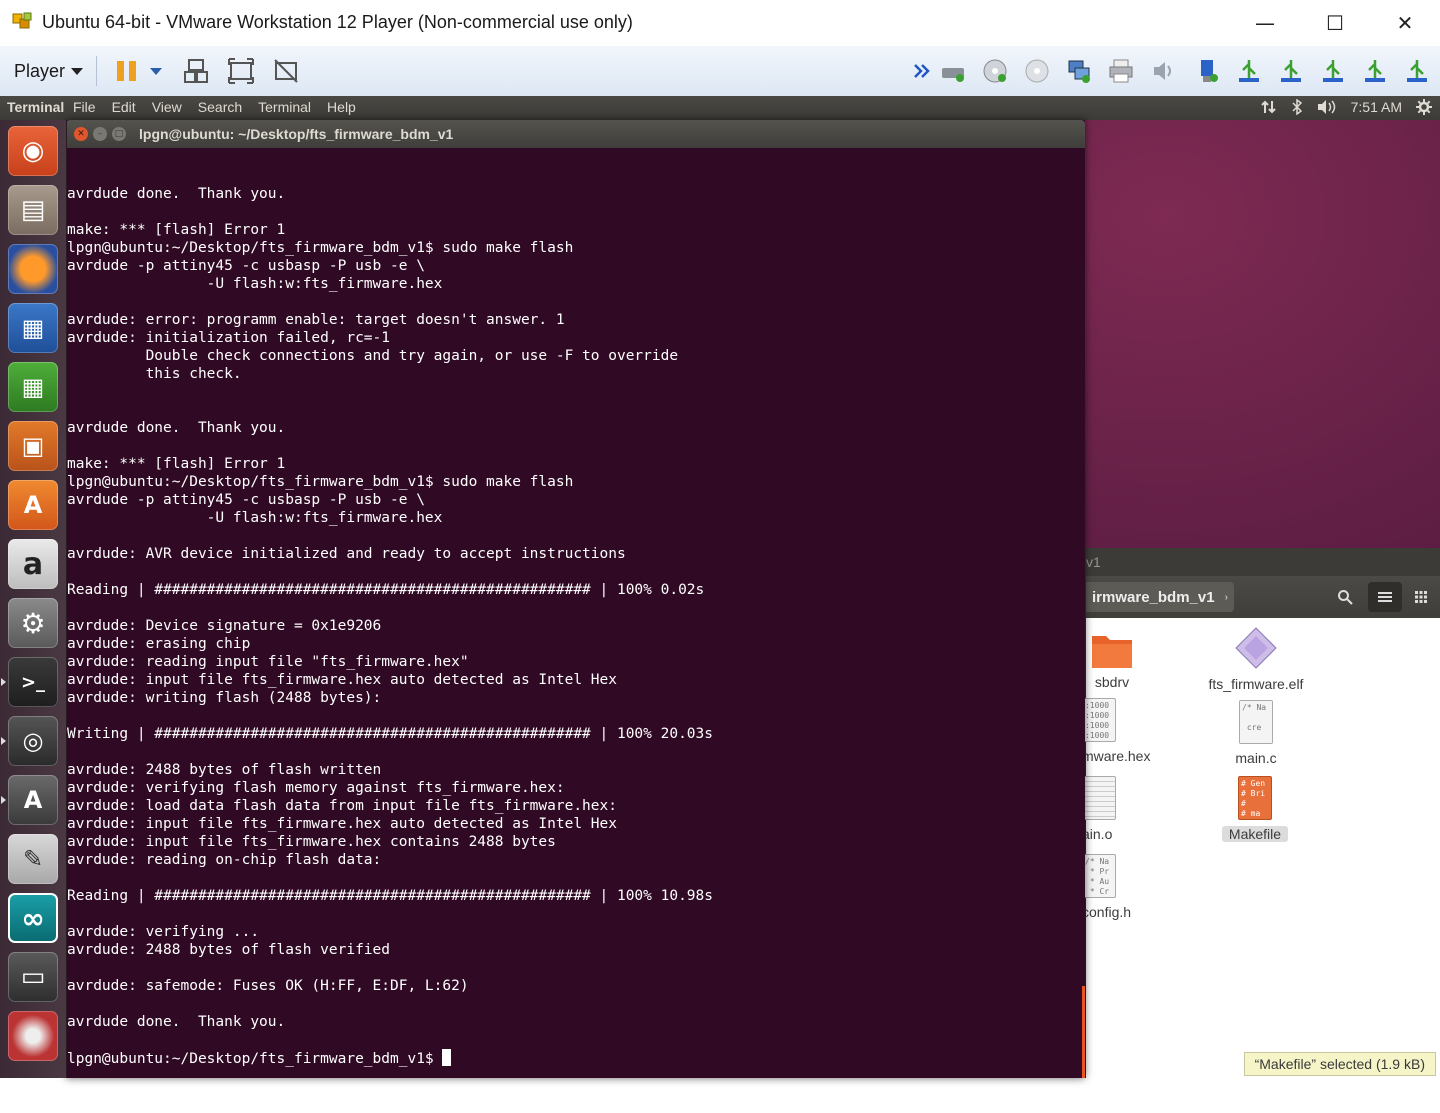 Image resolution: width=1440 pixels, height=1113 pixels. What do you see at coordinates (1421, 597) in the screenshot?
I see `grid-view-button` at bounding box center [1421, 597].